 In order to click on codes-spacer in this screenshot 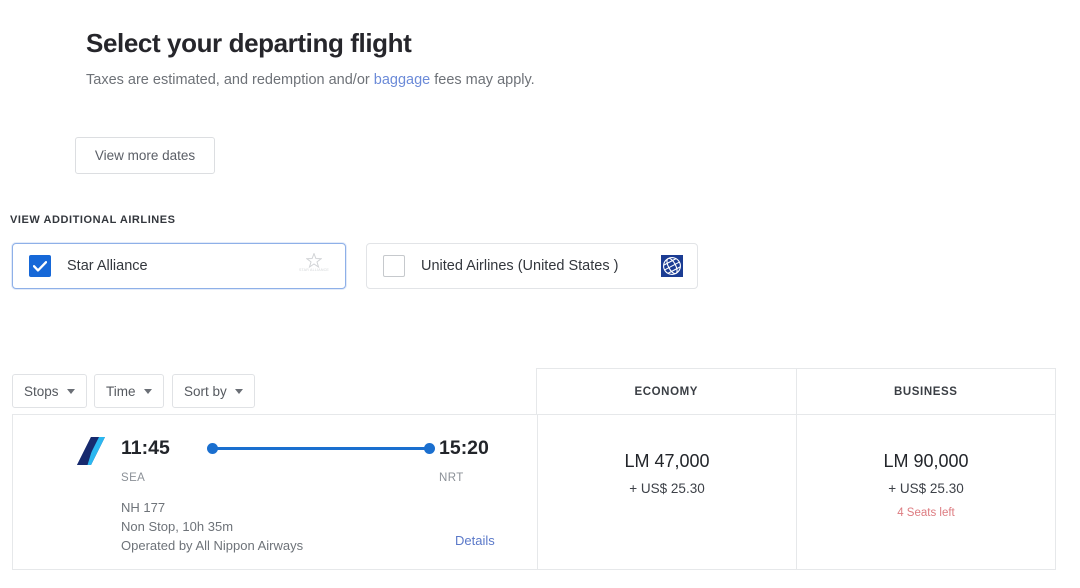, I will do `click(321, 474)`.